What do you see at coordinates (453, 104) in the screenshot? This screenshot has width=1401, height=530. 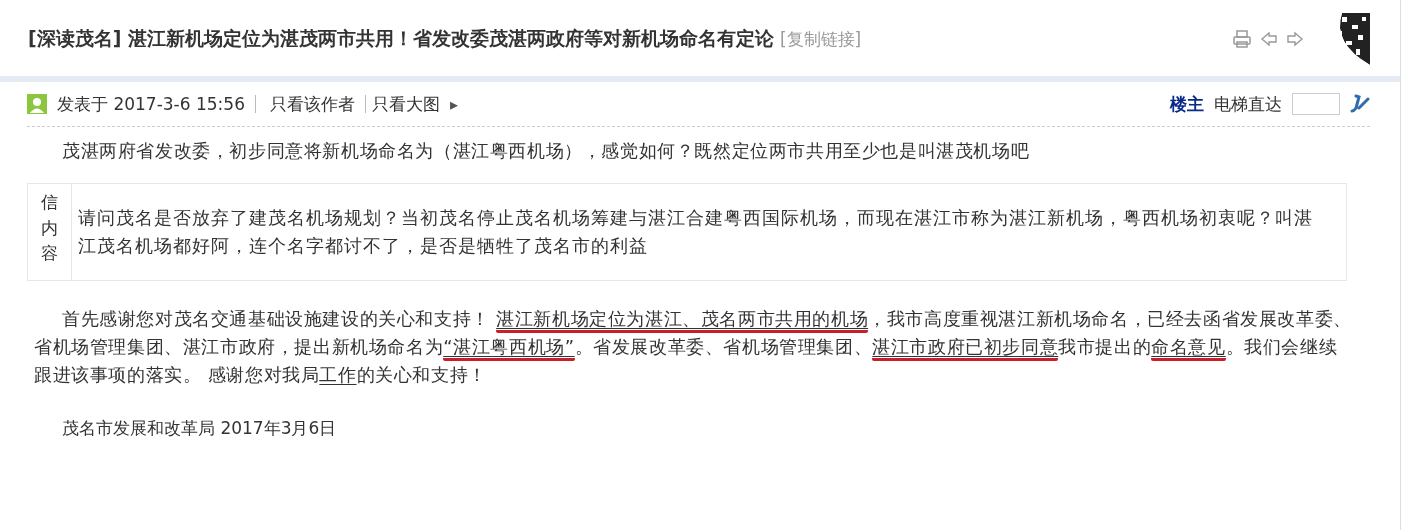 I see `arrow-icon: ▸` at bounding box center [453, 104].